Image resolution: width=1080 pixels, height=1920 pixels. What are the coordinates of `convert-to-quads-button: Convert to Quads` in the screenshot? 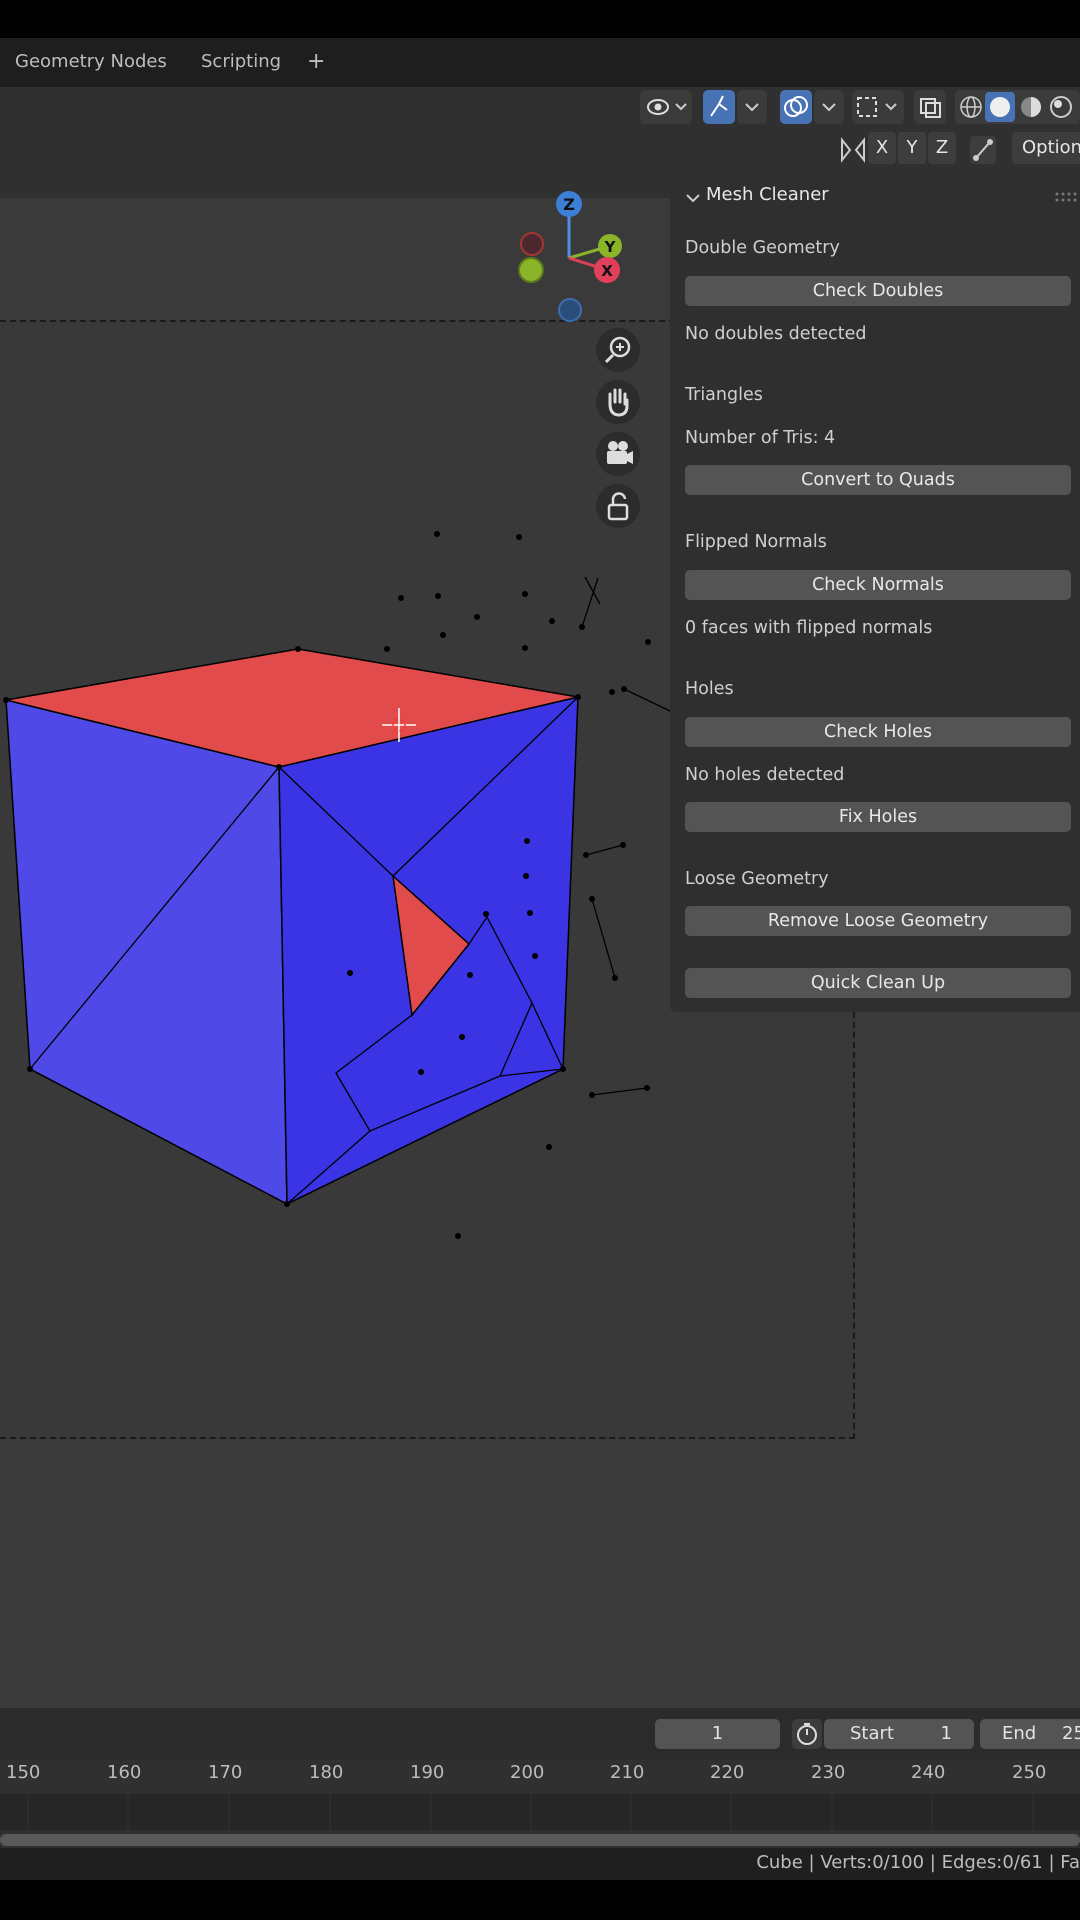 It's located at (878, 480).